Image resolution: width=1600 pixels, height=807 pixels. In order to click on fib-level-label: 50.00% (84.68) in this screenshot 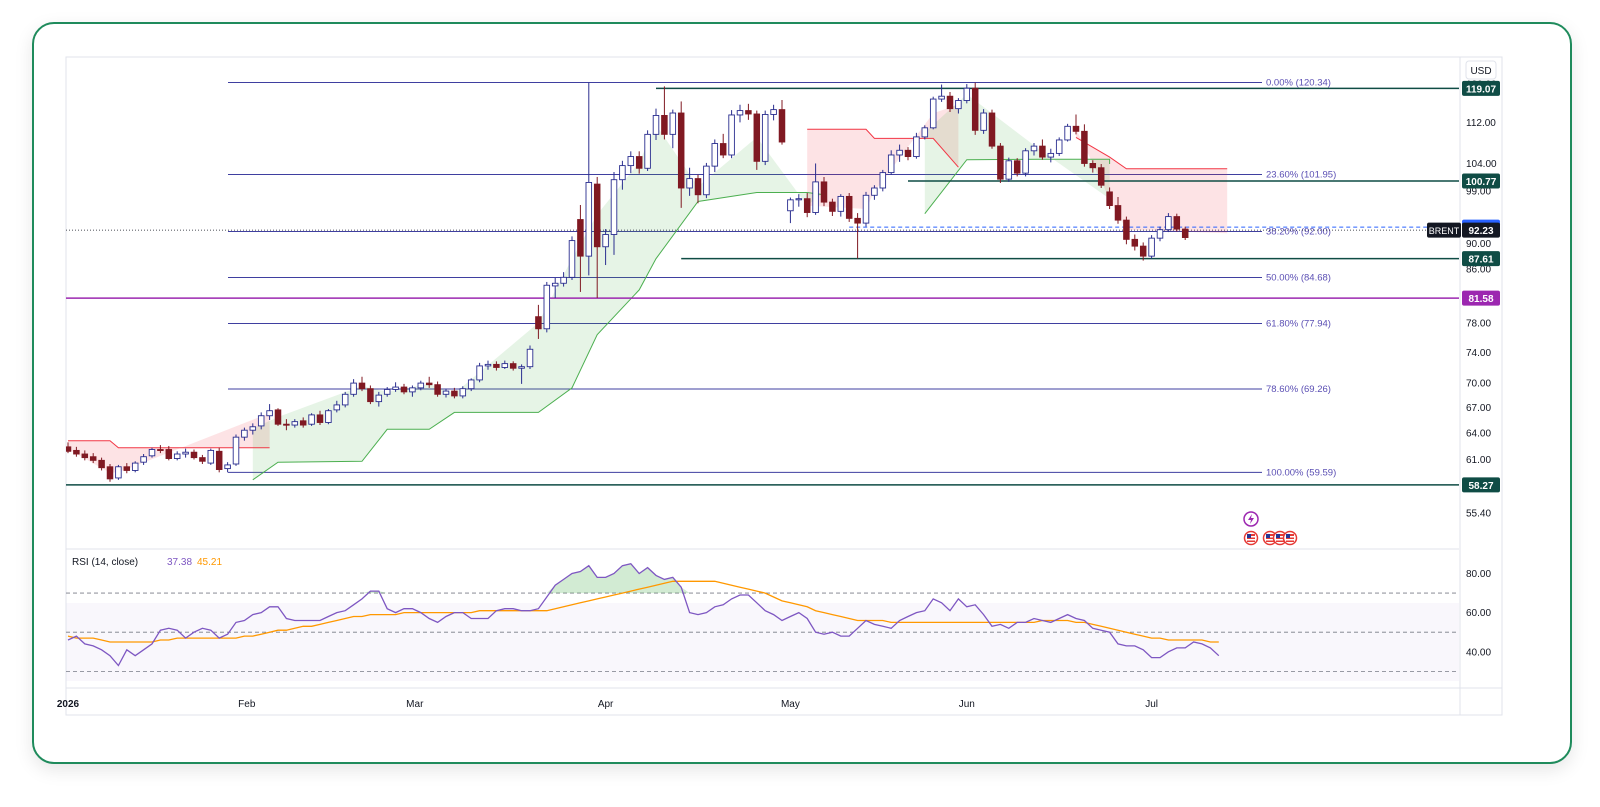, I will do `click(1298, 277)`.